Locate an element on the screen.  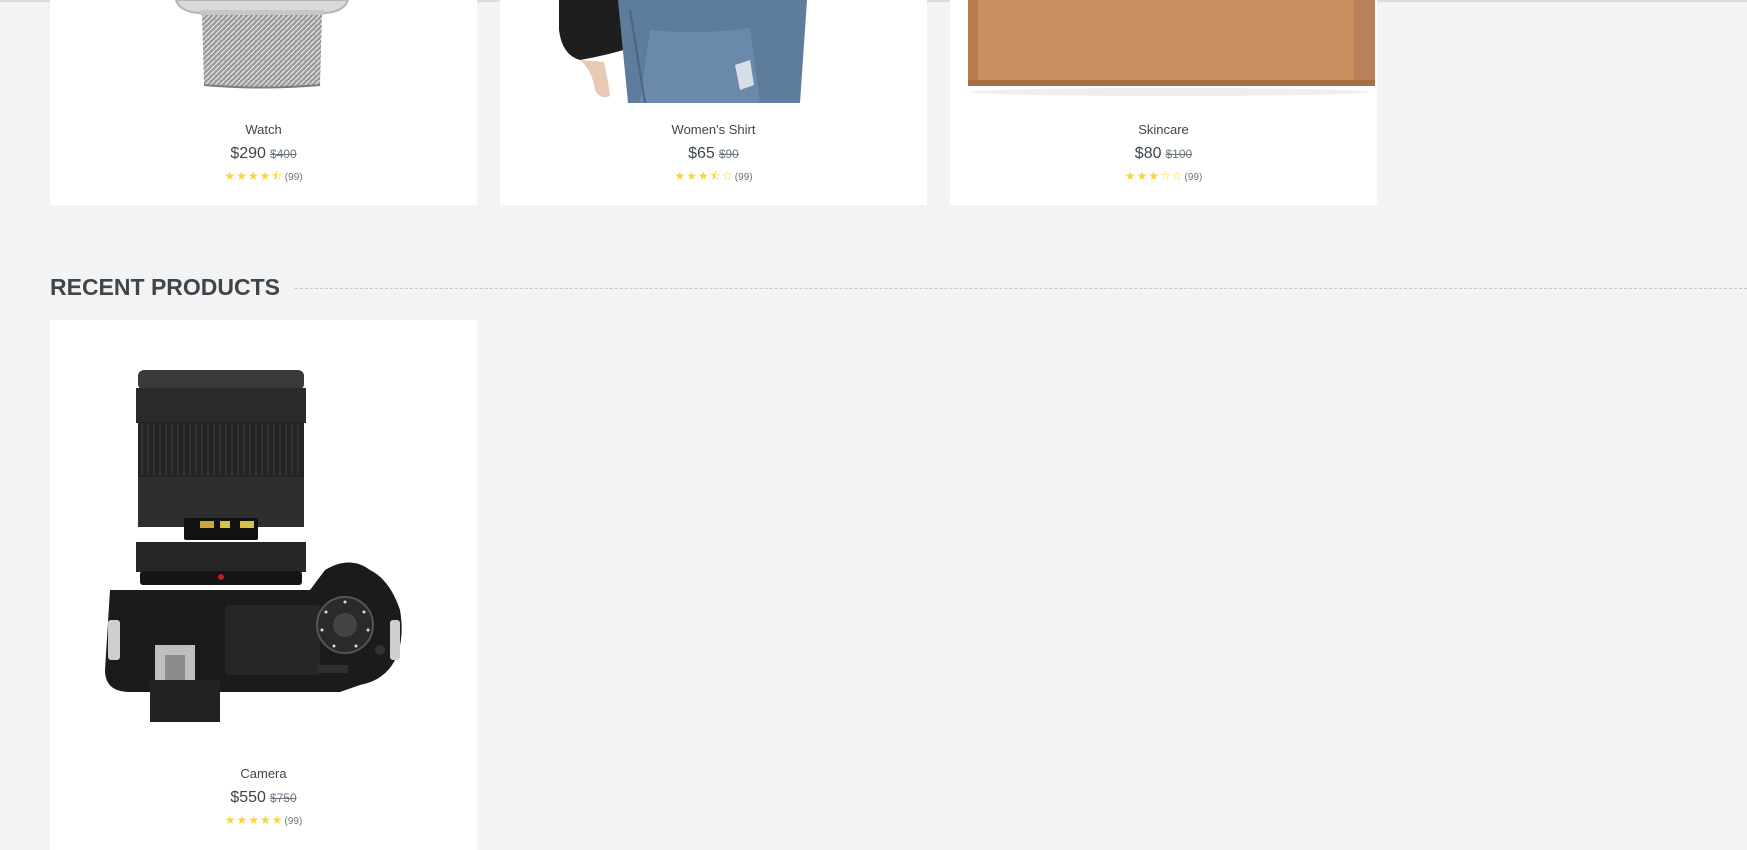
section-divider is located at coordinates (898, 288).